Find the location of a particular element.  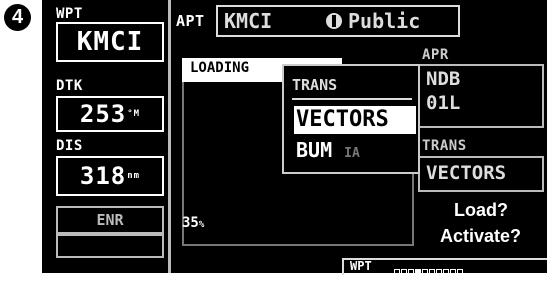

dtk-value: 253 is located at coordinates (103, 114).